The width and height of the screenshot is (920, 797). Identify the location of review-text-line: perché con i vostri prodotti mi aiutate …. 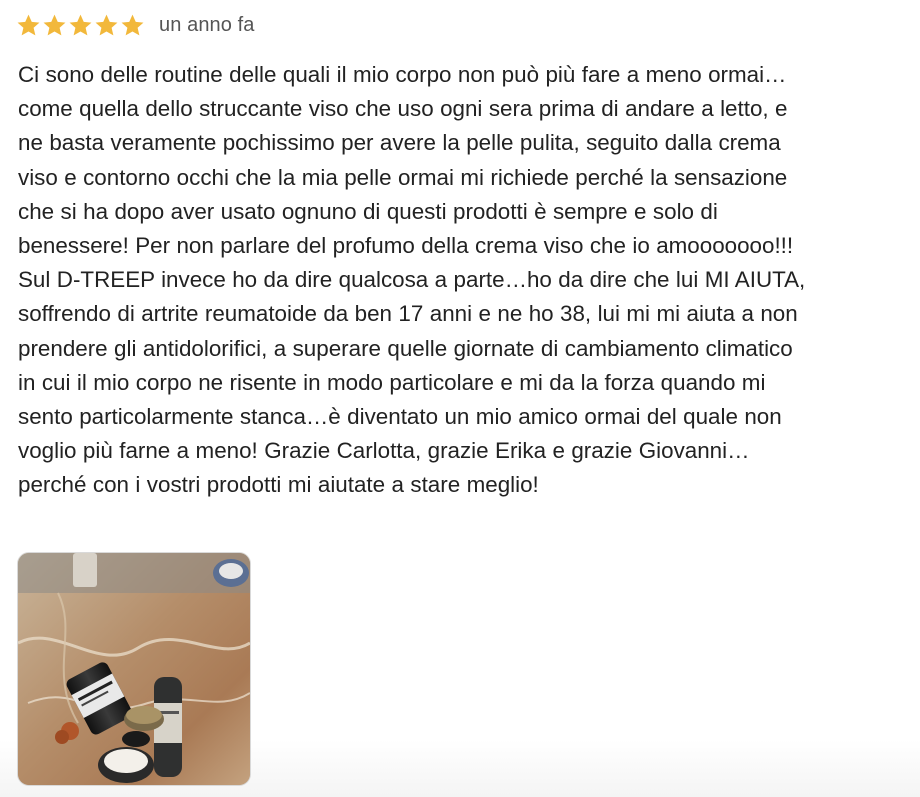
(278, 485).